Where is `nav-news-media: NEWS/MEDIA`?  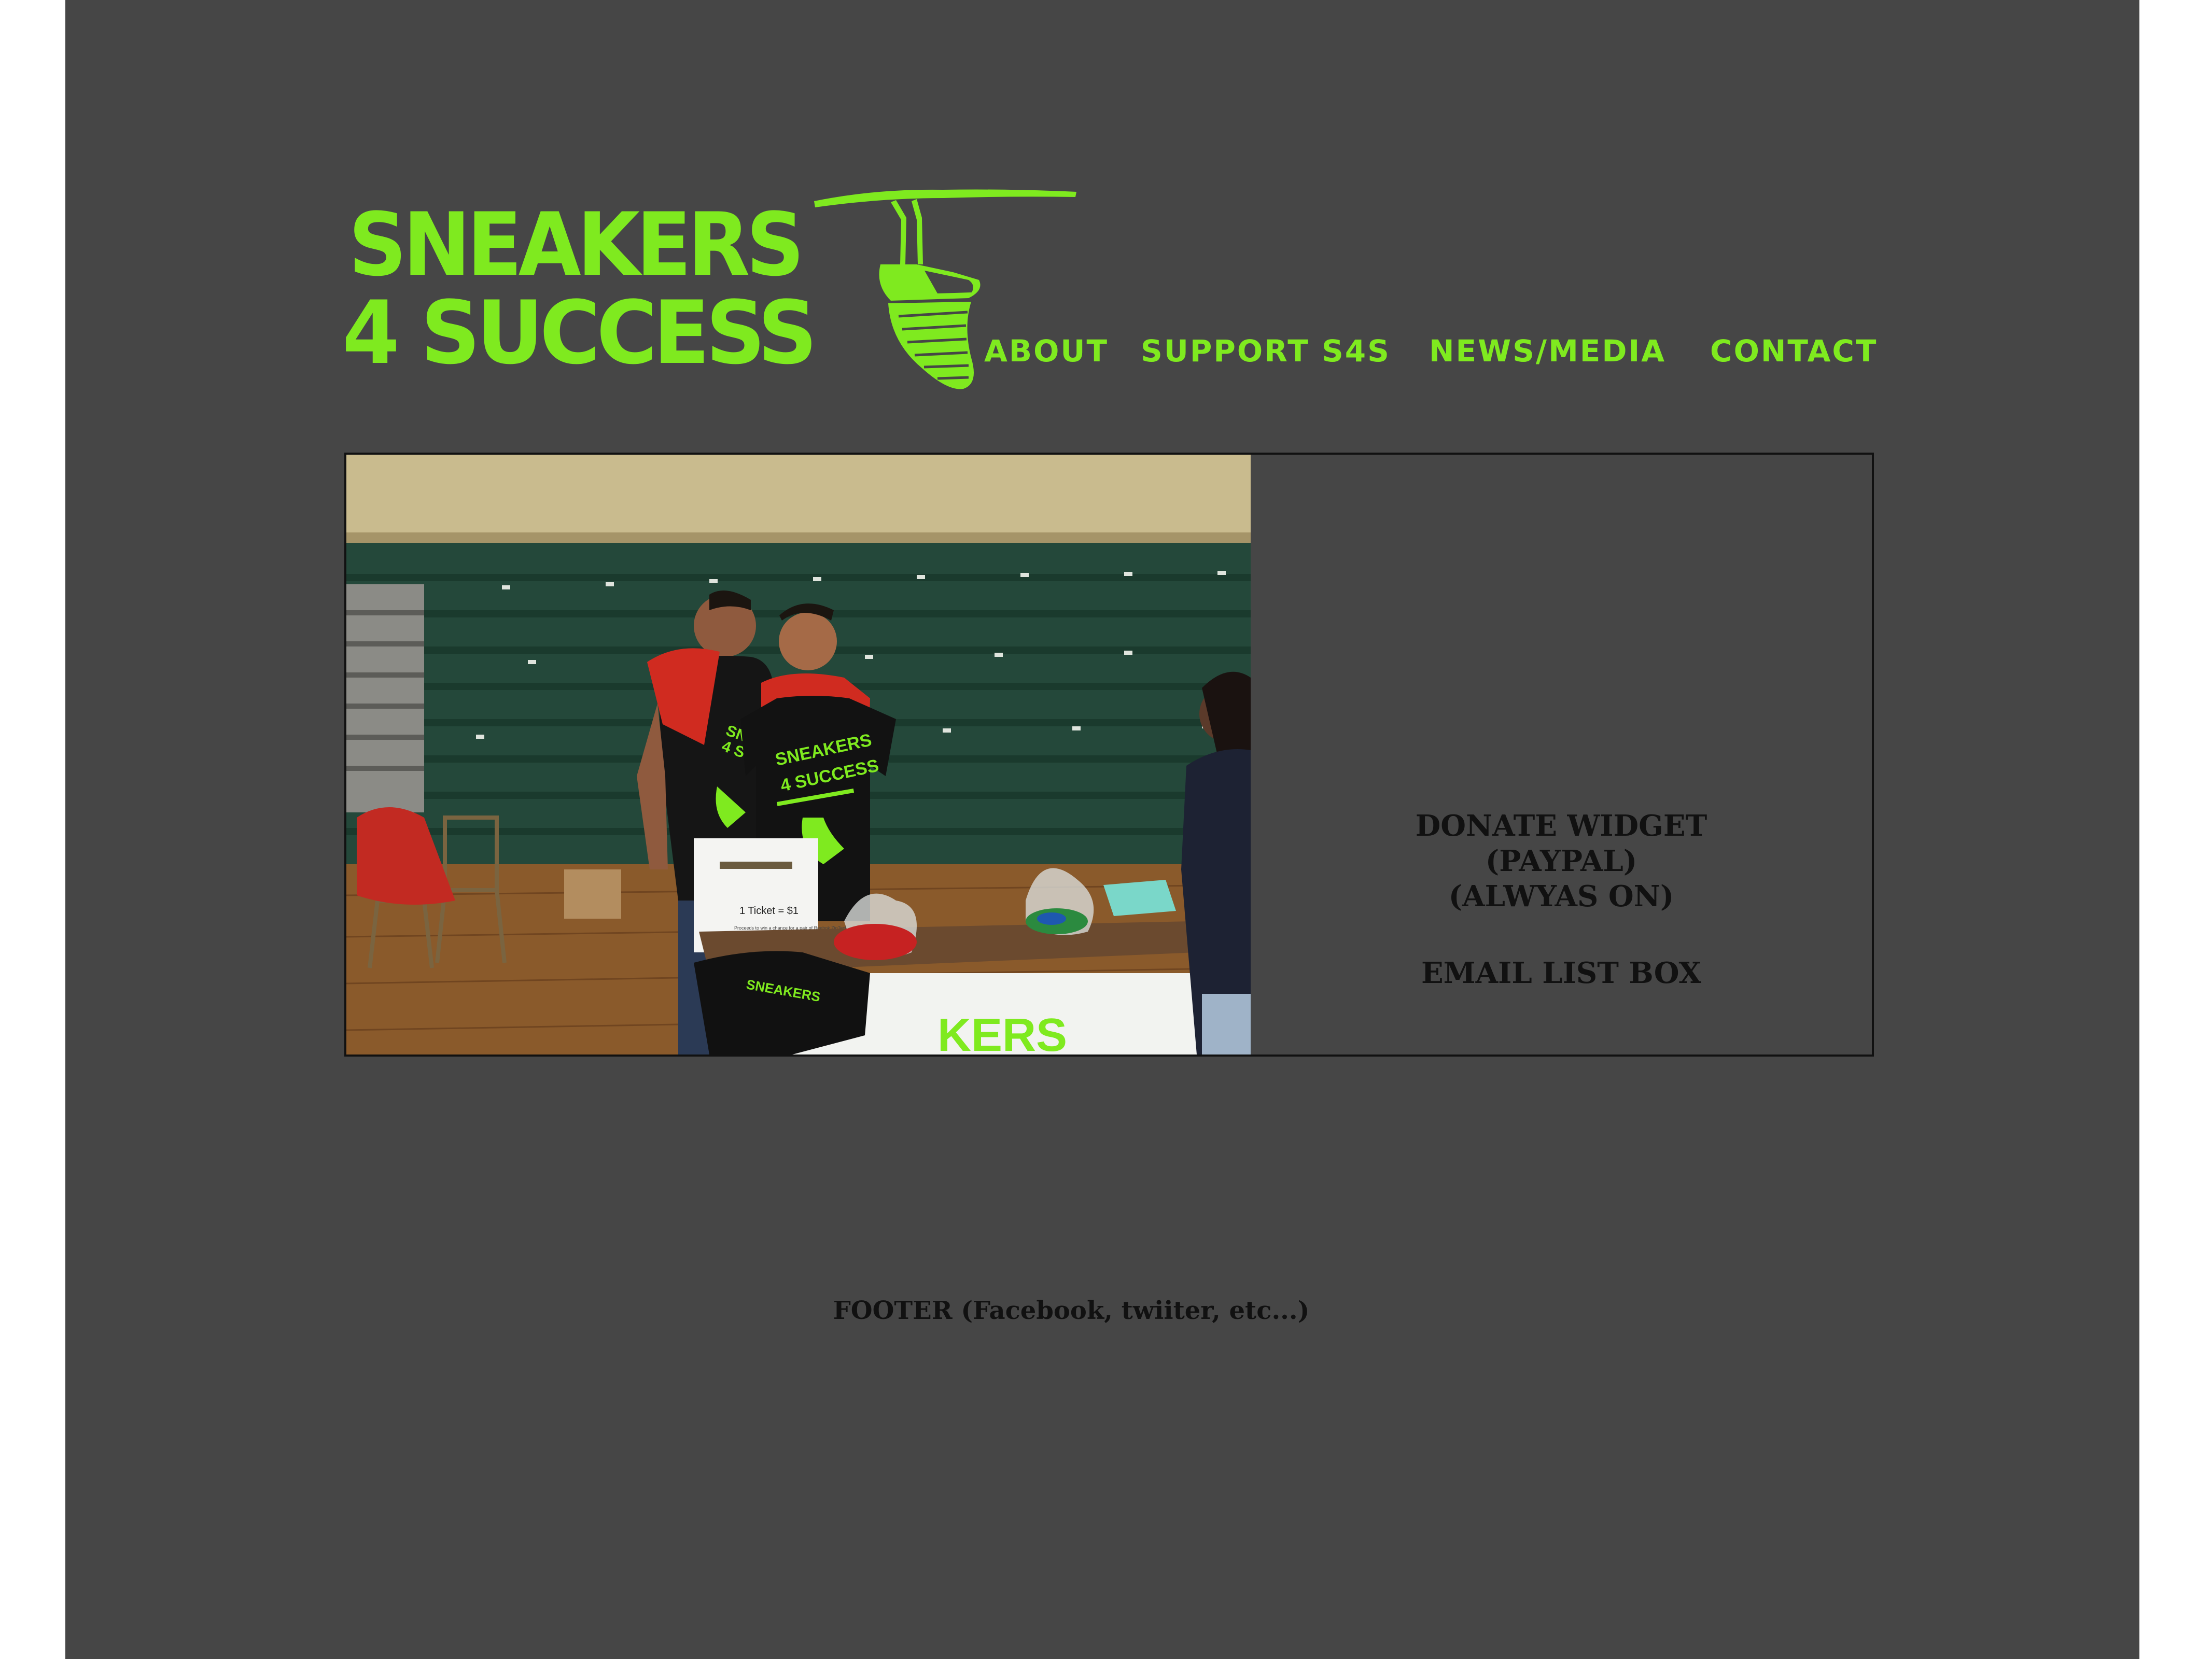 nav-news-media: NEWS/MEDIA is located at coordinates (1547, 351).